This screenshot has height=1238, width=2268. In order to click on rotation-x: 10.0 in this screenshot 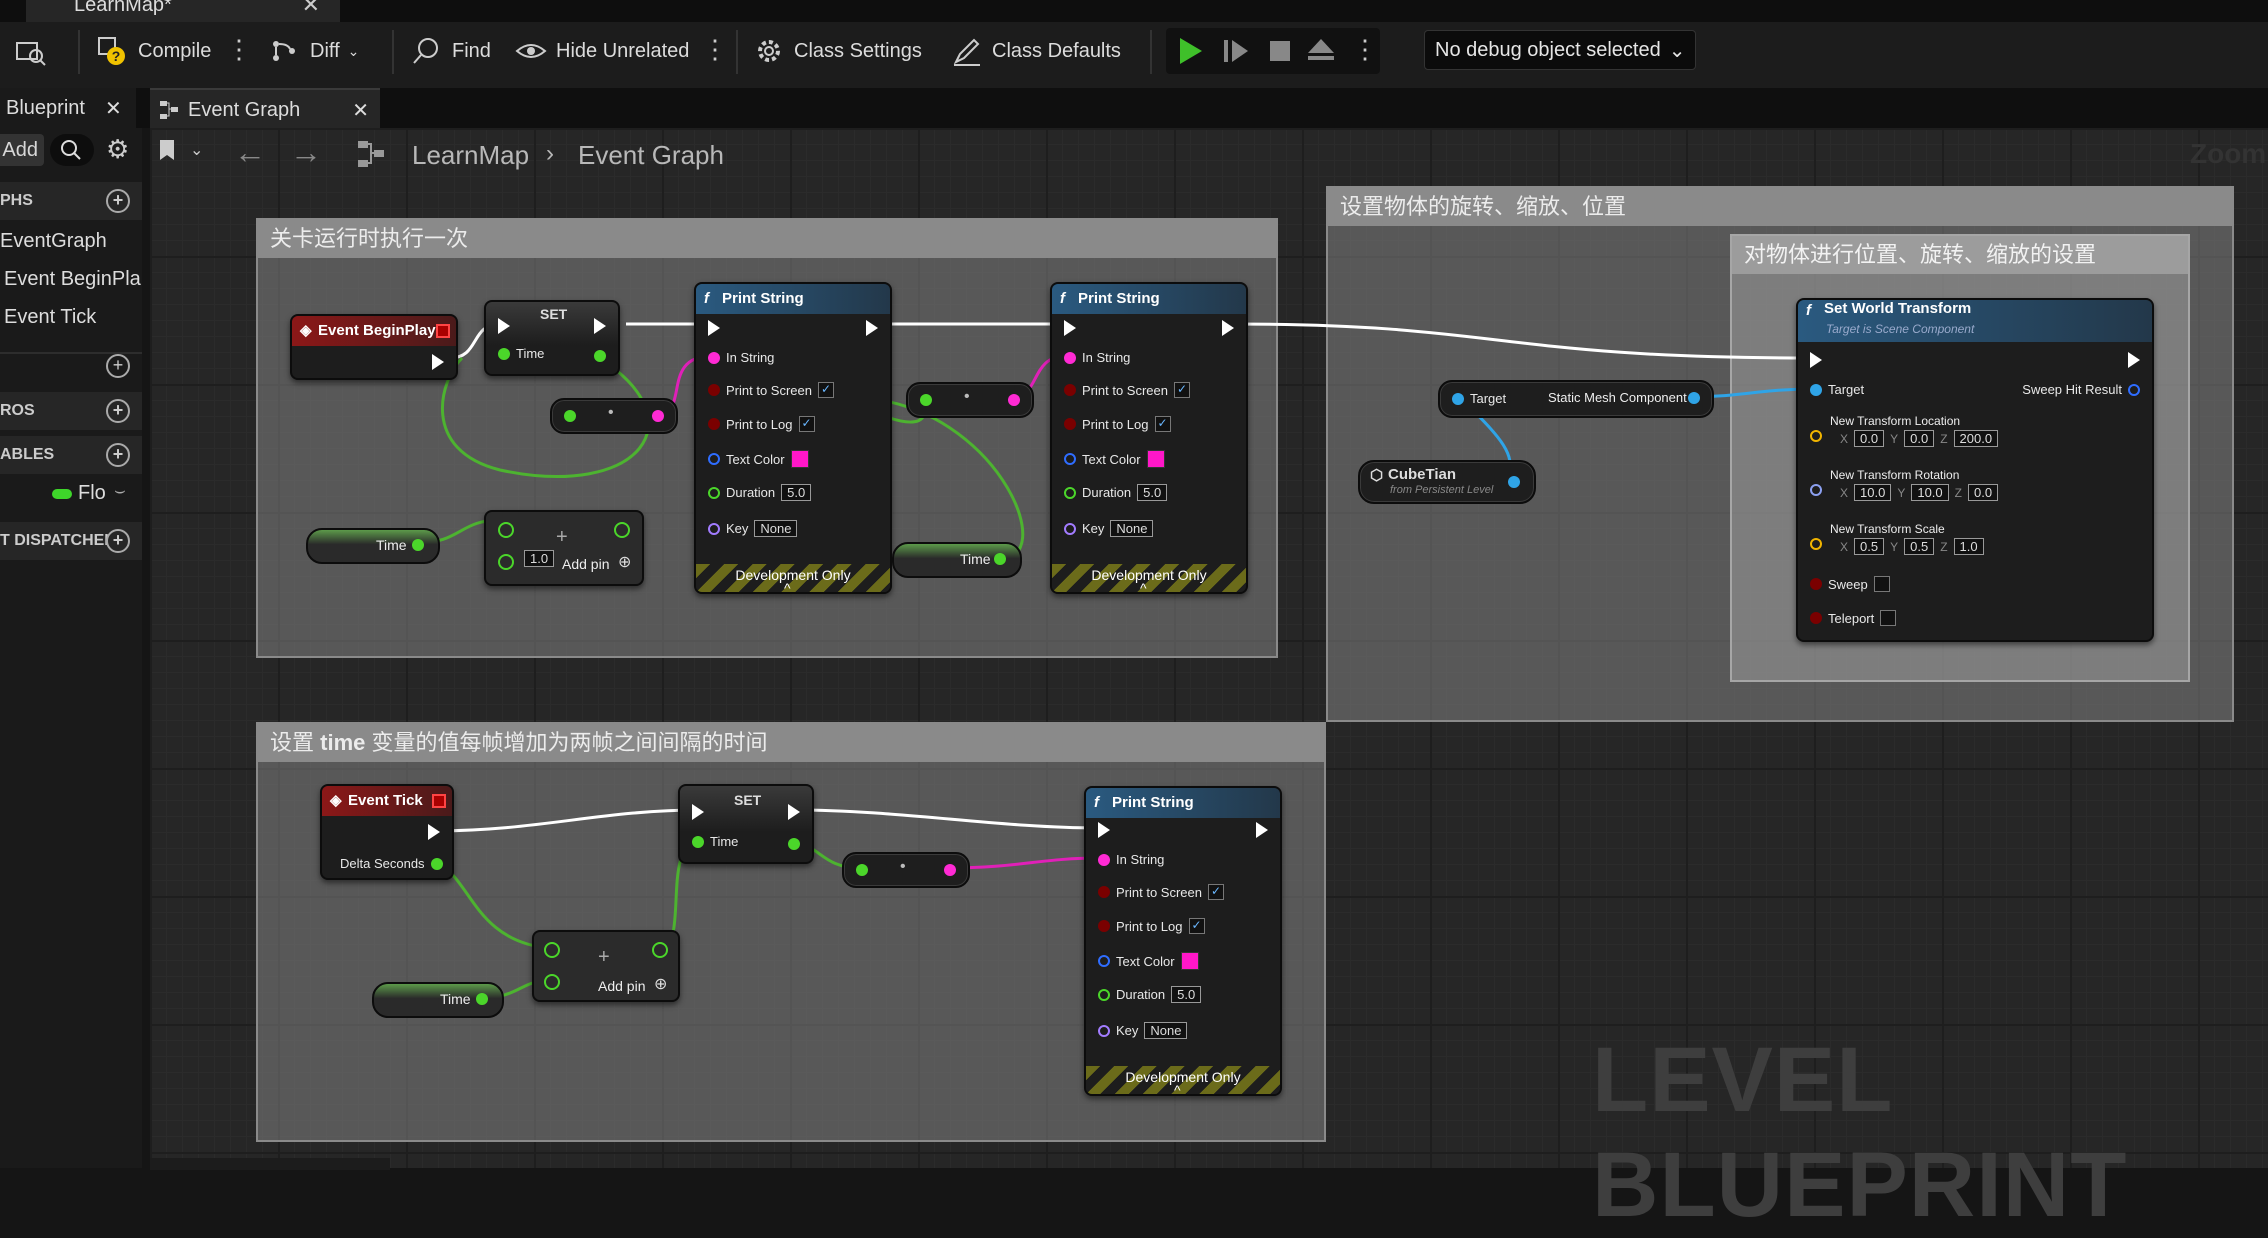, I will do `click(1873, 492)`.